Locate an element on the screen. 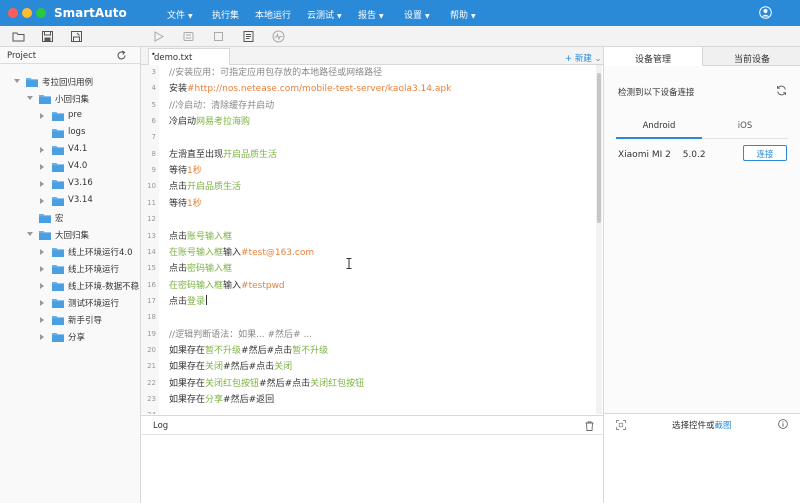 The height and width of the screenshot is (503, 800). screenshot-link: 截图 is located at coordinates (723, 426).